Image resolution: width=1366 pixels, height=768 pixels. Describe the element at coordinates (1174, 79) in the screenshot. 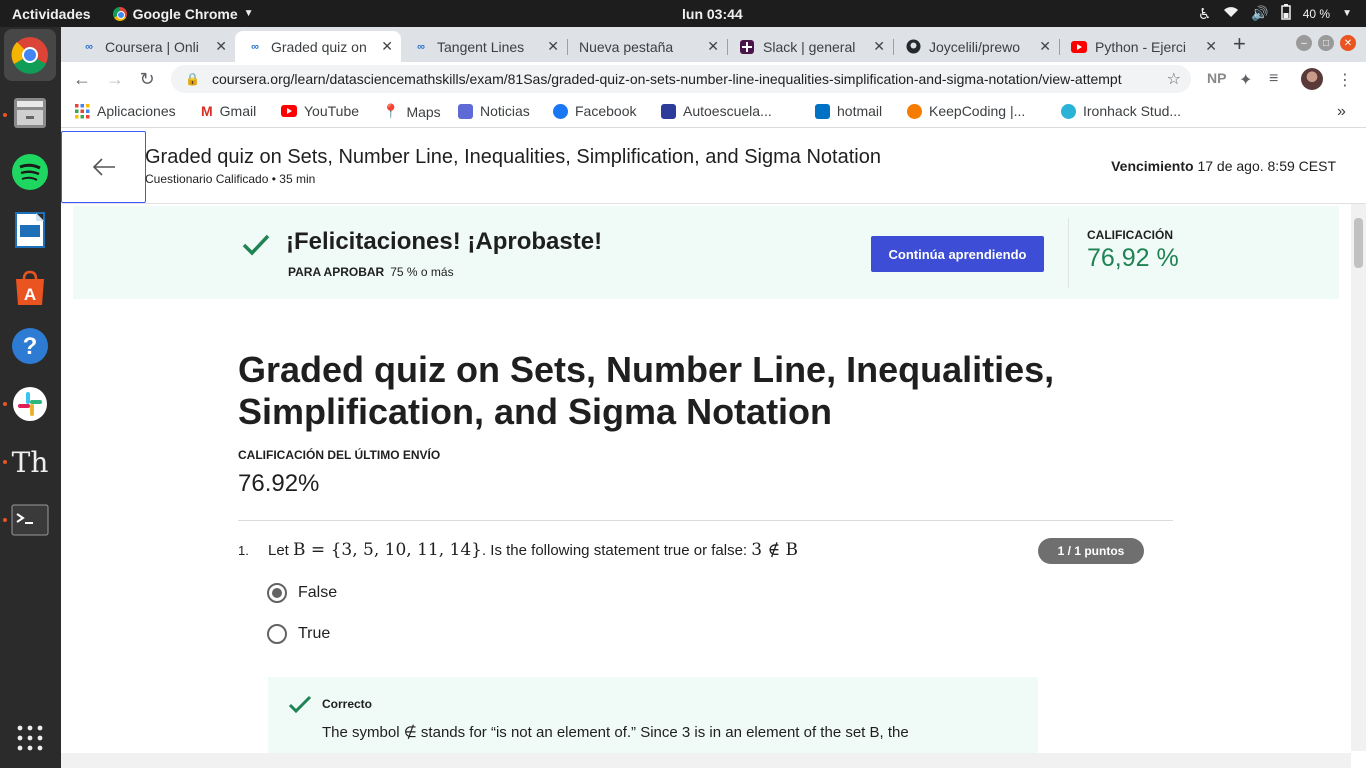

I see `bookmark-star-icon: ☆` at that location.